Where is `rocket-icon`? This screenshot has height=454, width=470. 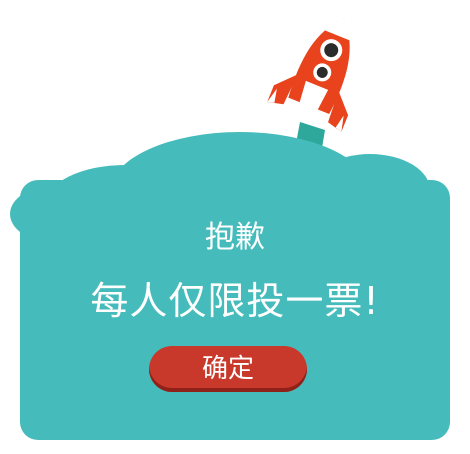
rocket-icon is located at coordinates (309, 75).